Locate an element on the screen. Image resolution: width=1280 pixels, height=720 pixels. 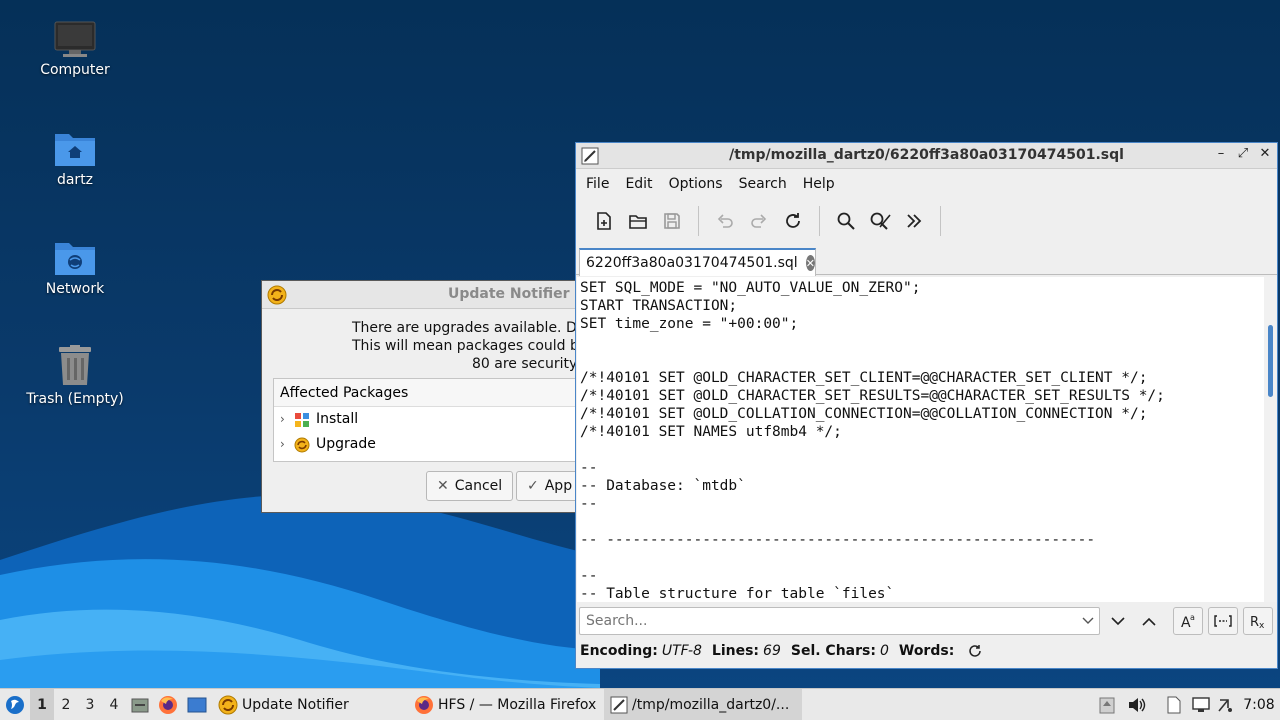
workspace-2: 2 is located at coordinates (66, 704).